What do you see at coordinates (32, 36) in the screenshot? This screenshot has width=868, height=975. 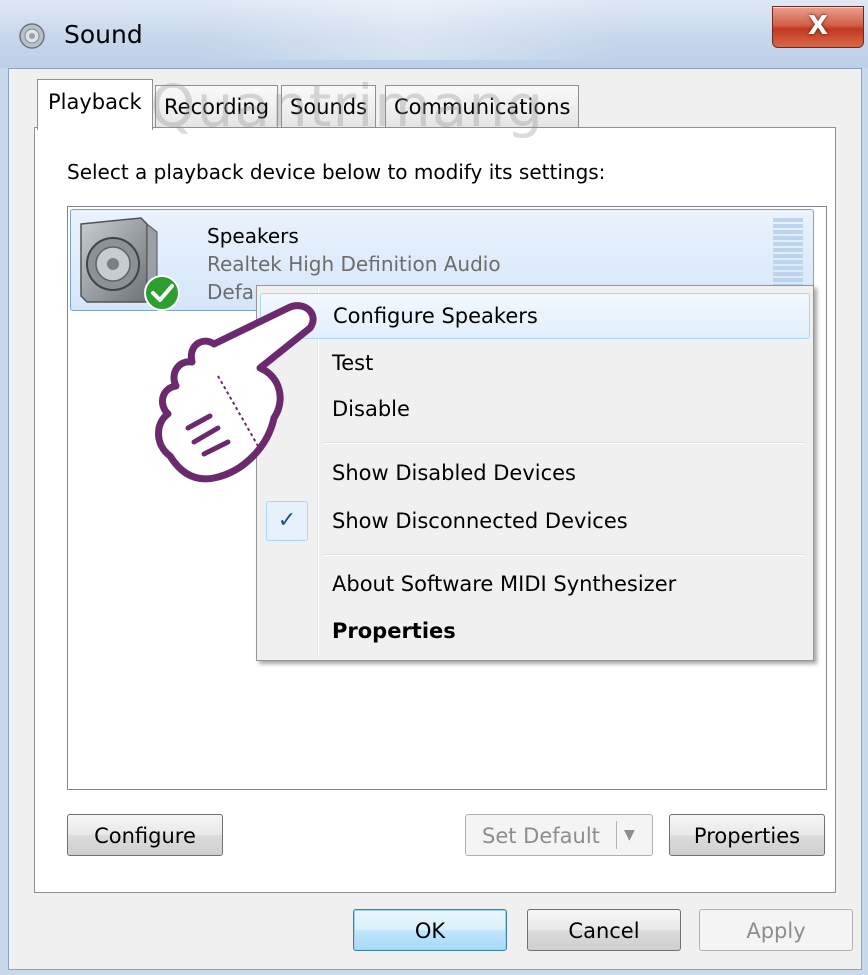 I see `speaker-icon` at bounding box center [32, 36].